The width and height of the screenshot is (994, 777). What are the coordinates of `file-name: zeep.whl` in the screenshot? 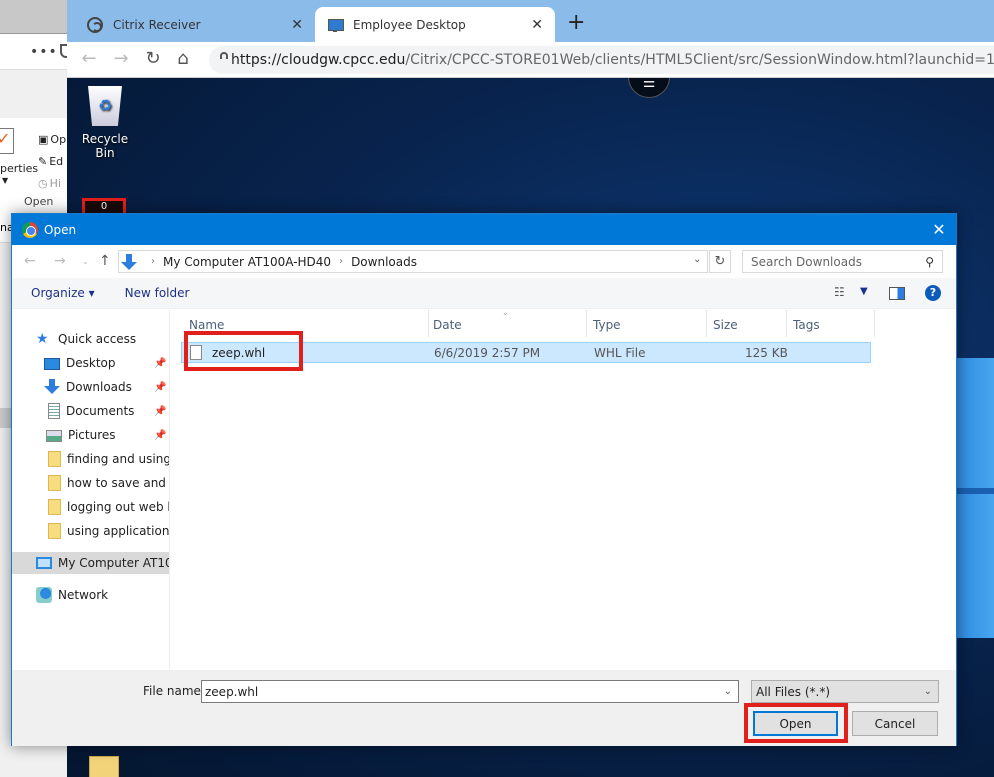 It's located at (239, 353).